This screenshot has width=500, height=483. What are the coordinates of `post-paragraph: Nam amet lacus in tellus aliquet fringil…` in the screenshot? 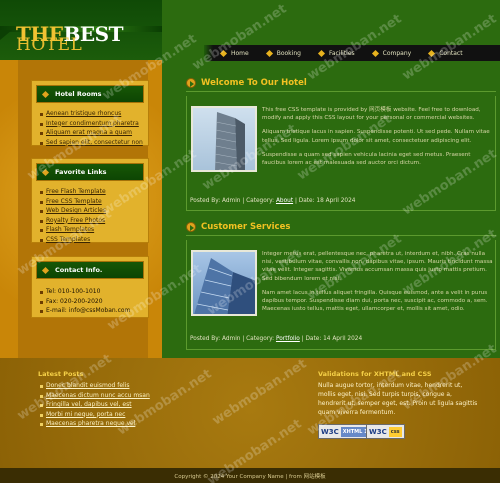 It's located at (375, 301).